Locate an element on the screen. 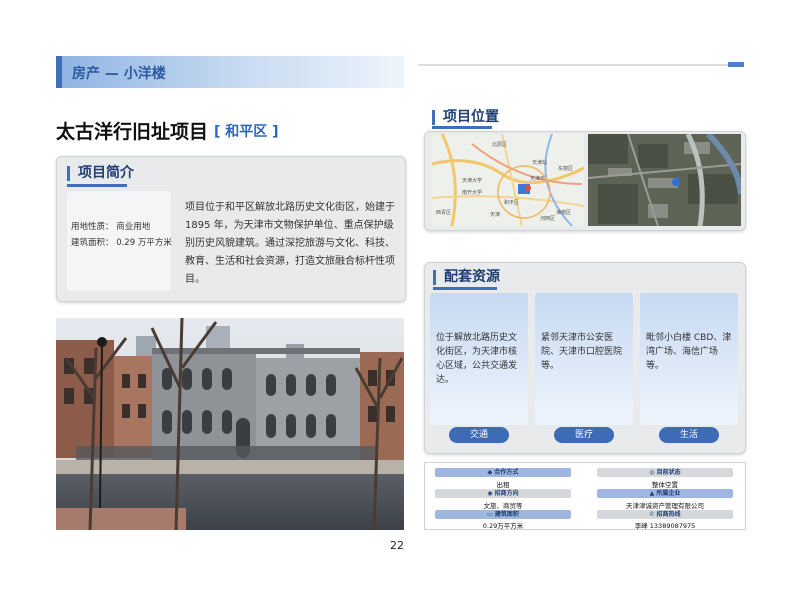 Image resolution: width=800 pixels, height=594 pixels. target-icon: ◉ is located at coordinates (491, 493).